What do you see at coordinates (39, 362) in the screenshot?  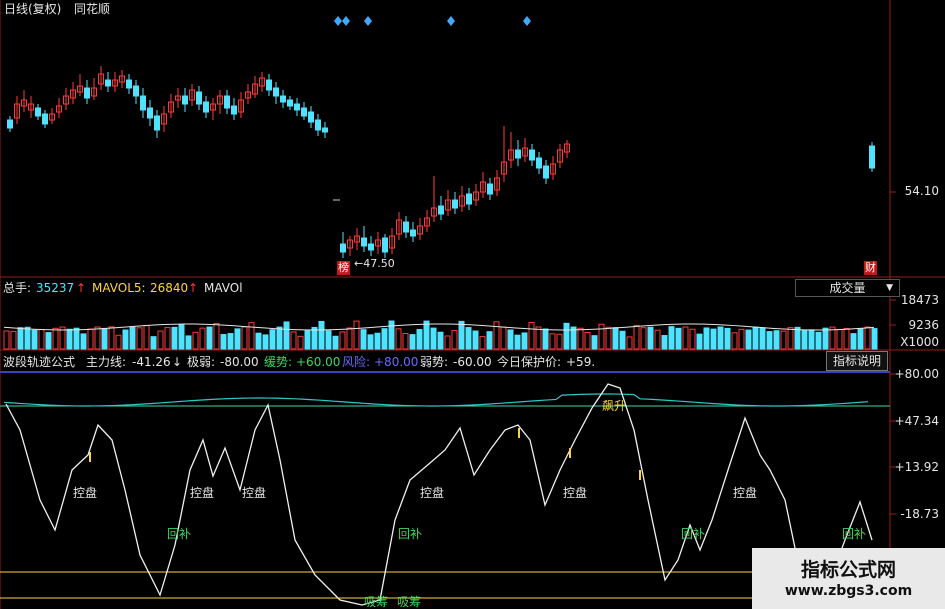 I see `indicator-name: 波段轨迹公式` at bounding box center [39, 362].